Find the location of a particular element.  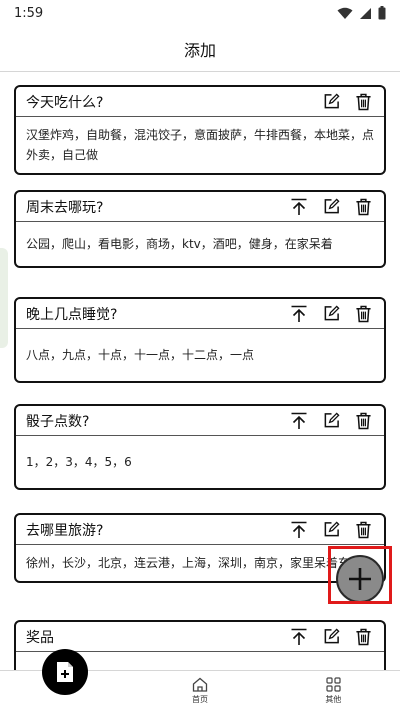

status-bar: 1:59 is located at coordinates (200, 13).